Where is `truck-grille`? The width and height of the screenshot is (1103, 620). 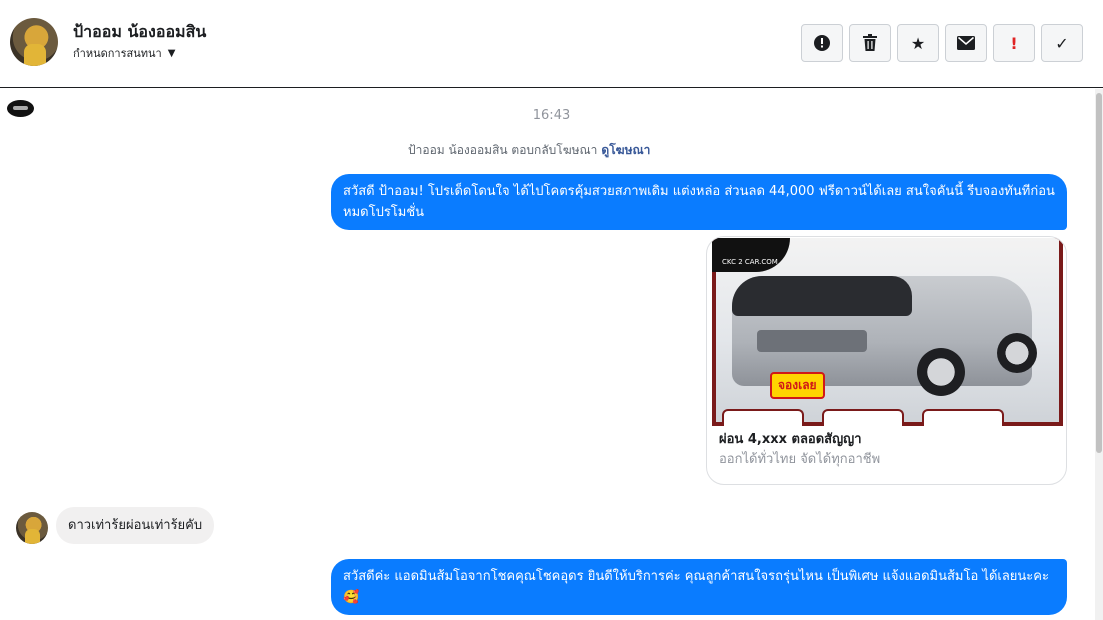
truck-grille is located at coordinates (812, 341).